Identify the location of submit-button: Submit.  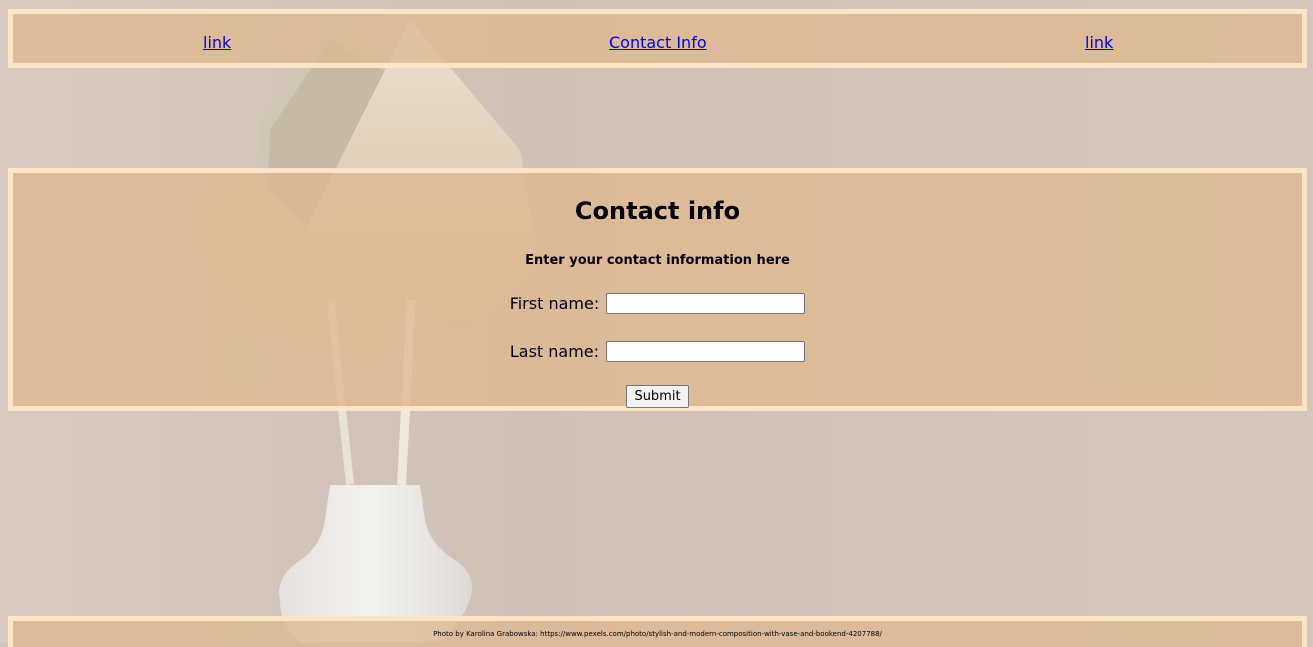
(657, 396).